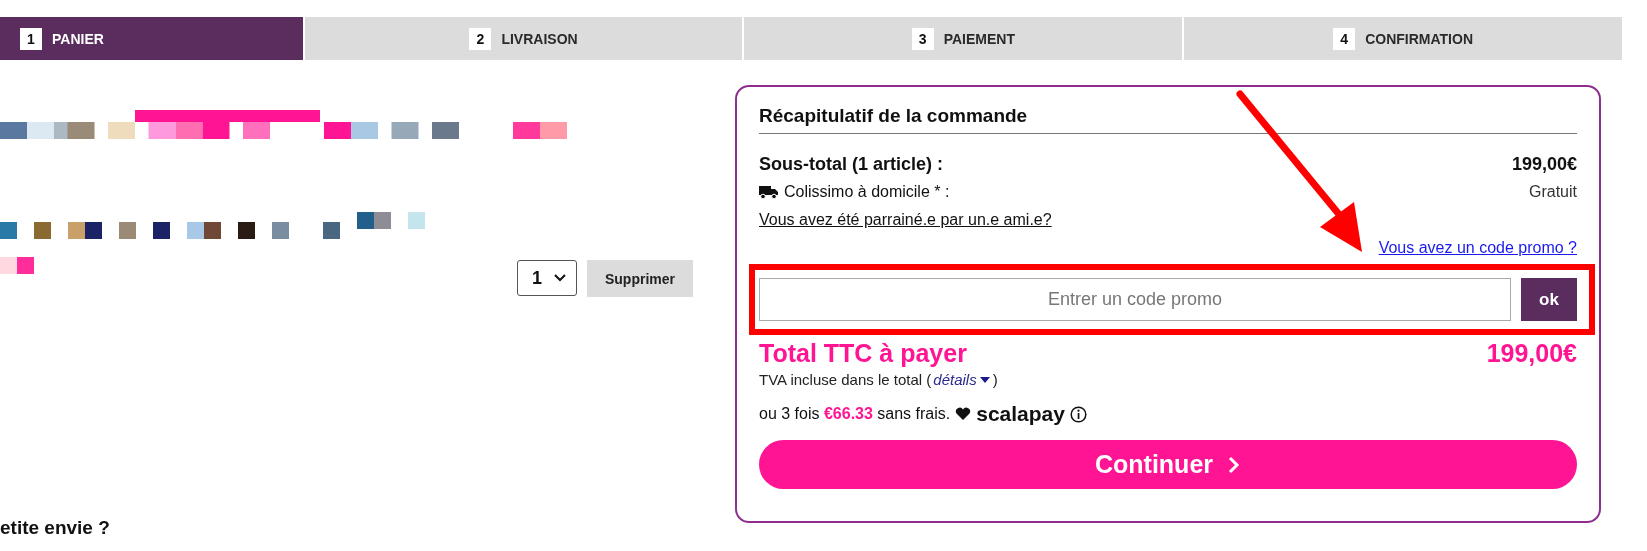  I want to click on continue-button: Continuer, so click(1168, 464).